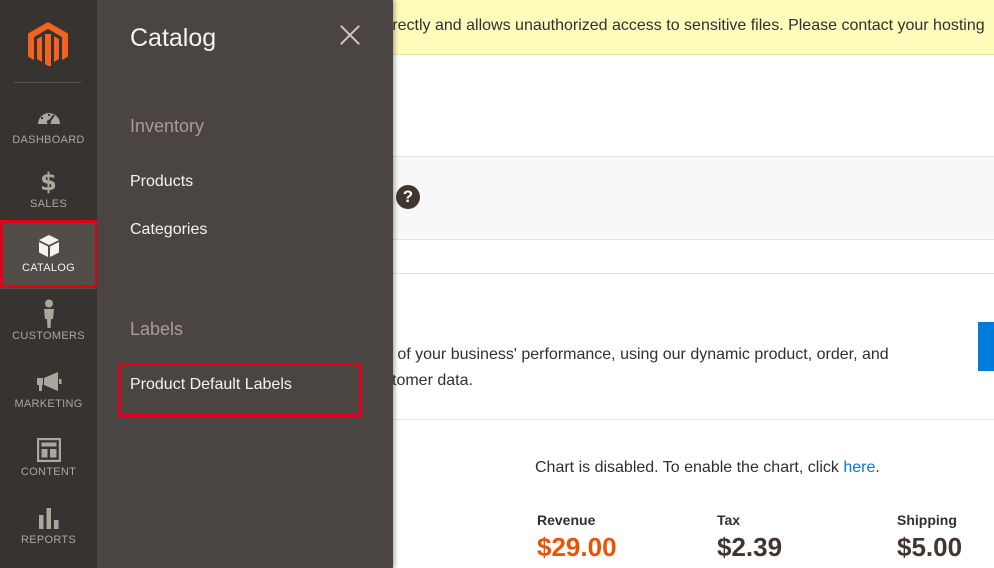 This screenshot has width=994, height=568. I want to click on stat-shipping: Shipping $5.00, so click(929, 537).